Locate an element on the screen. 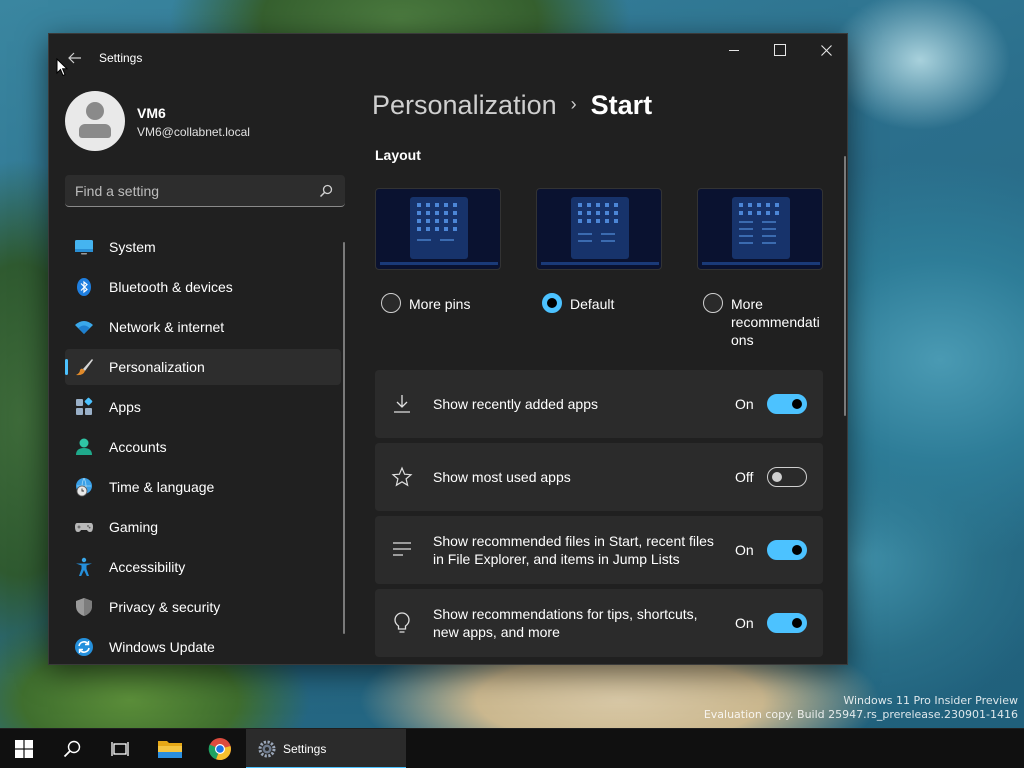  lightbulb-icon is located at coordinates (402, 622).